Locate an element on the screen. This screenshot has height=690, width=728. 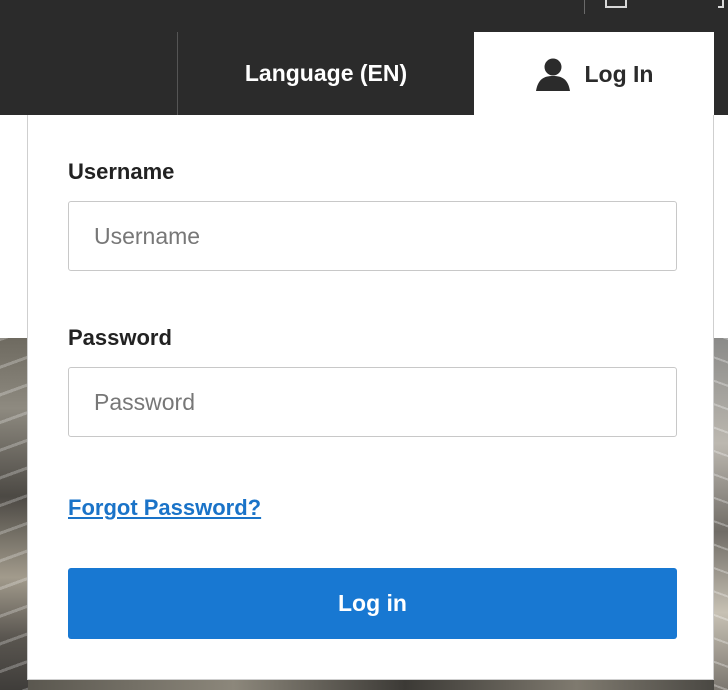
username-label: Username is located at coordinates (121, 171).